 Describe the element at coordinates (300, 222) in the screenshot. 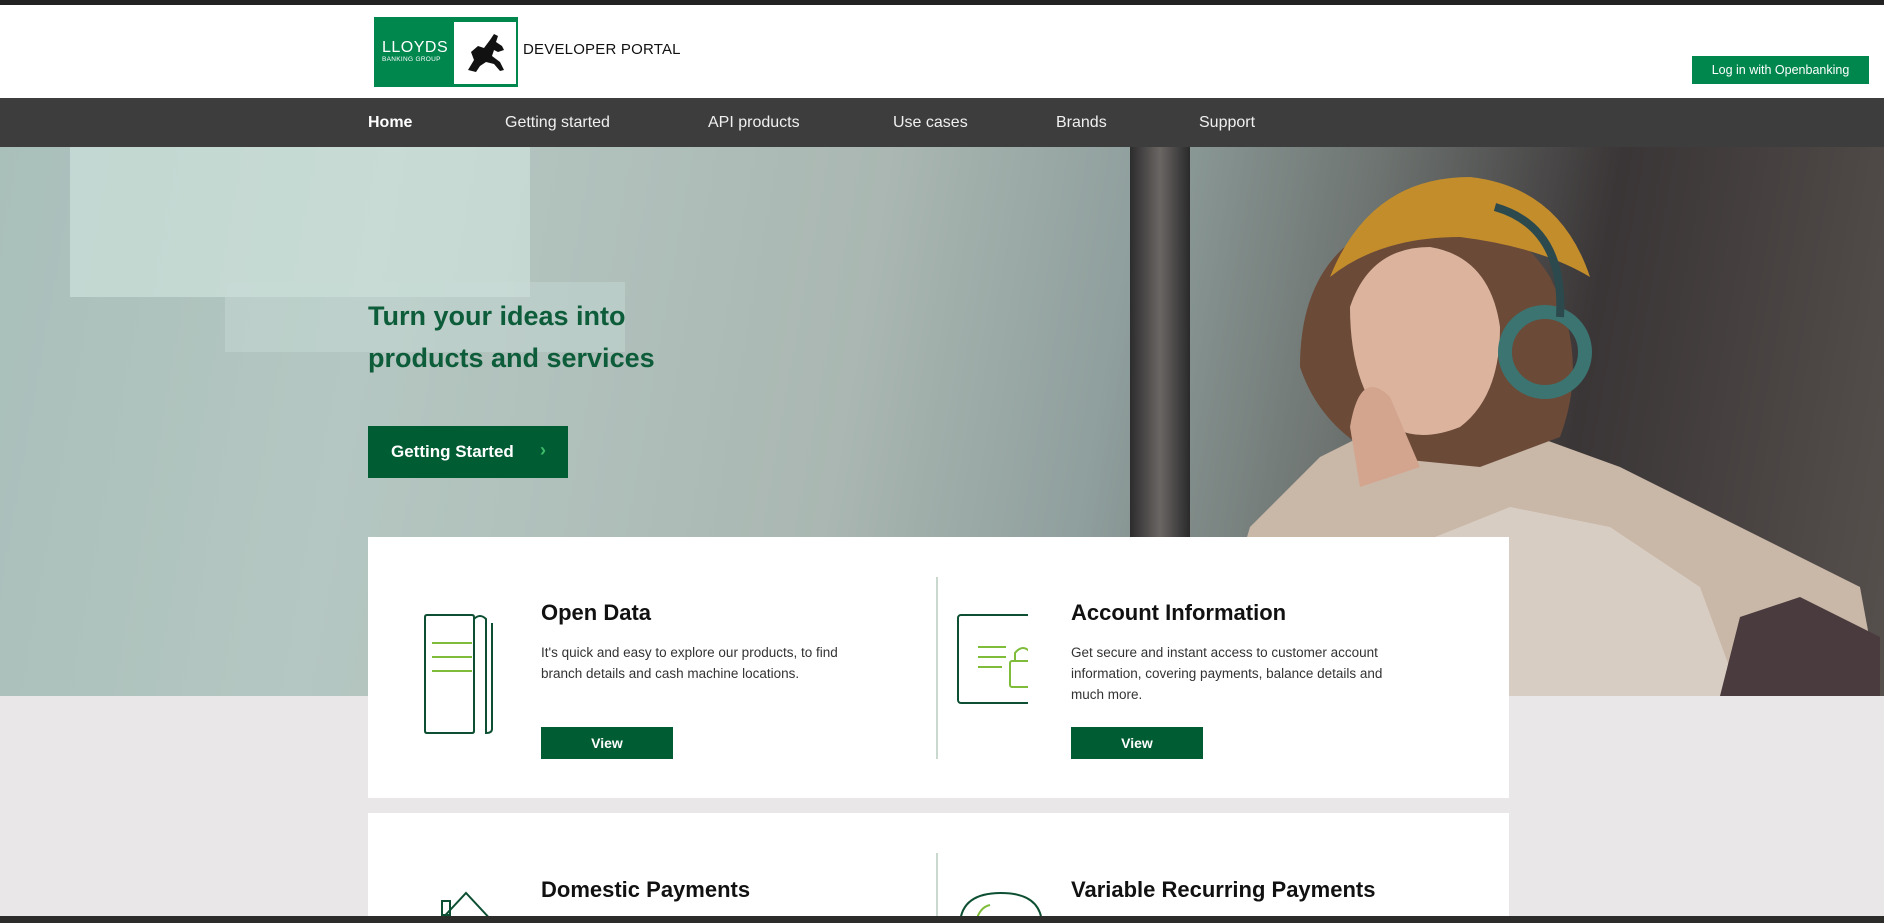

I see `hero-bg-window` at that location.